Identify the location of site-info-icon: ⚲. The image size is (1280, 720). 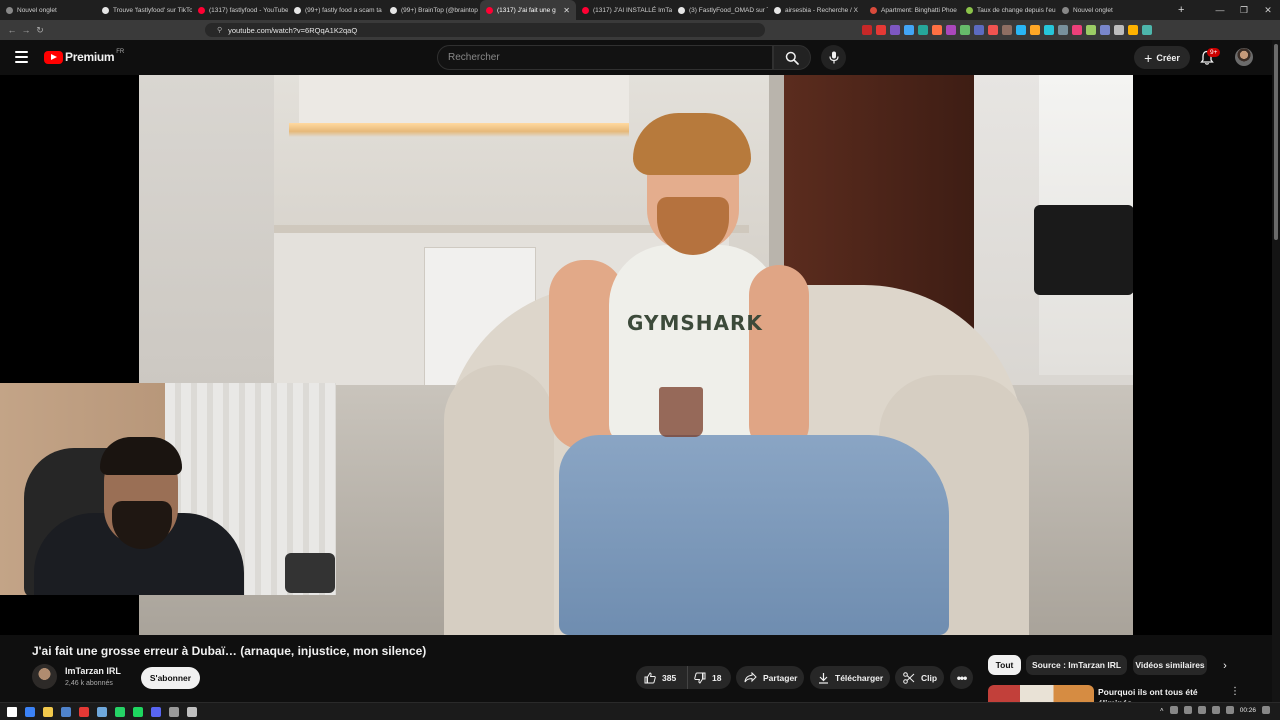
(219, 30).